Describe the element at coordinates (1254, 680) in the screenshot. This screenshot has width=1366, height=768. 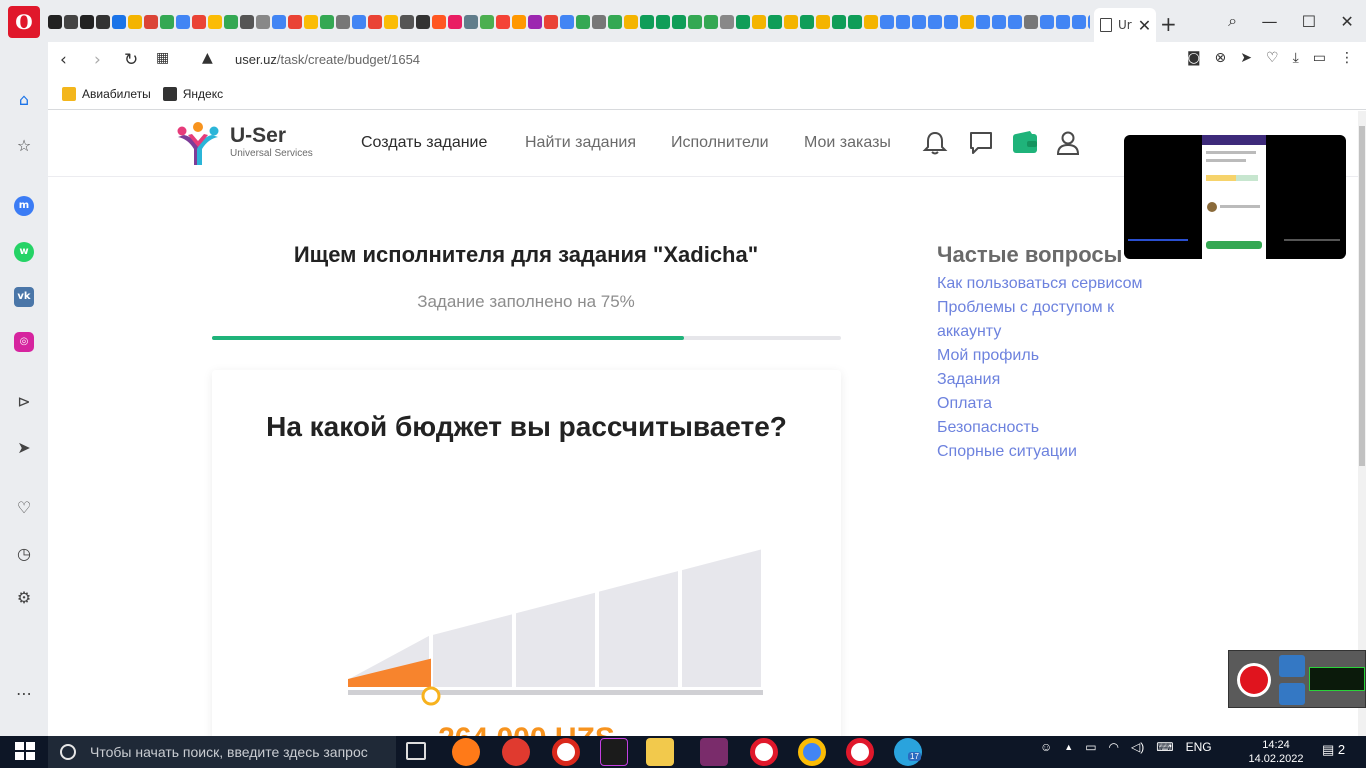
I see `record-button` at that location.